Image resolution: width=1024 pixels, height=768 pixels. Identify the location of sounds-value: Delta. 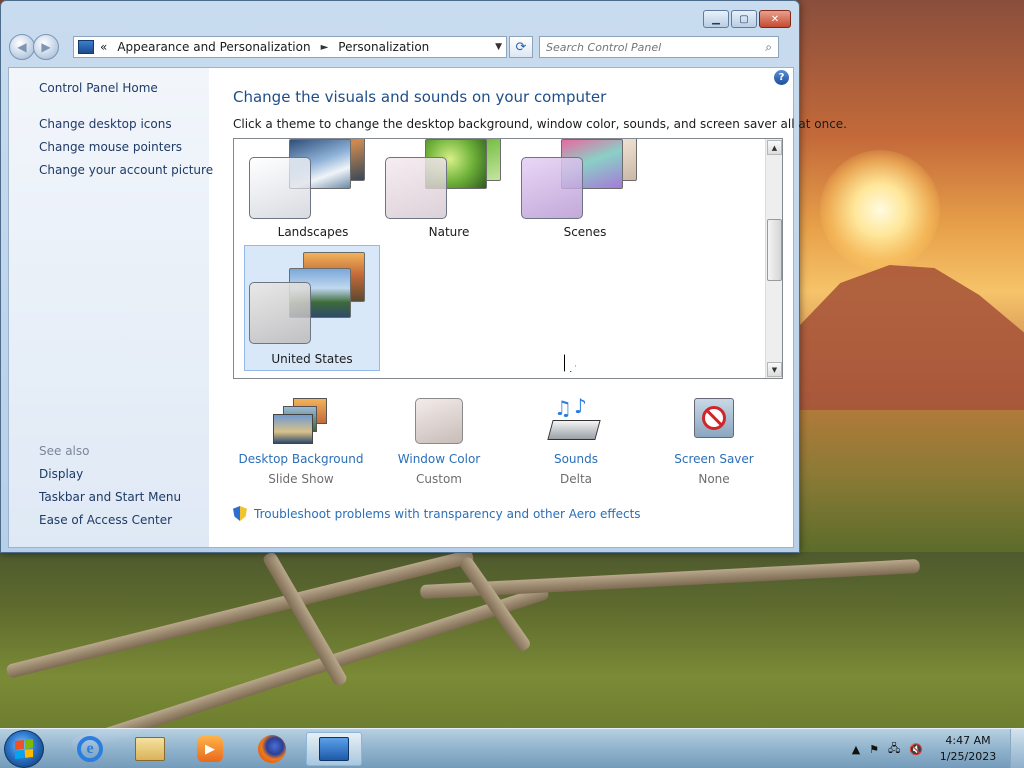
(575, 479).